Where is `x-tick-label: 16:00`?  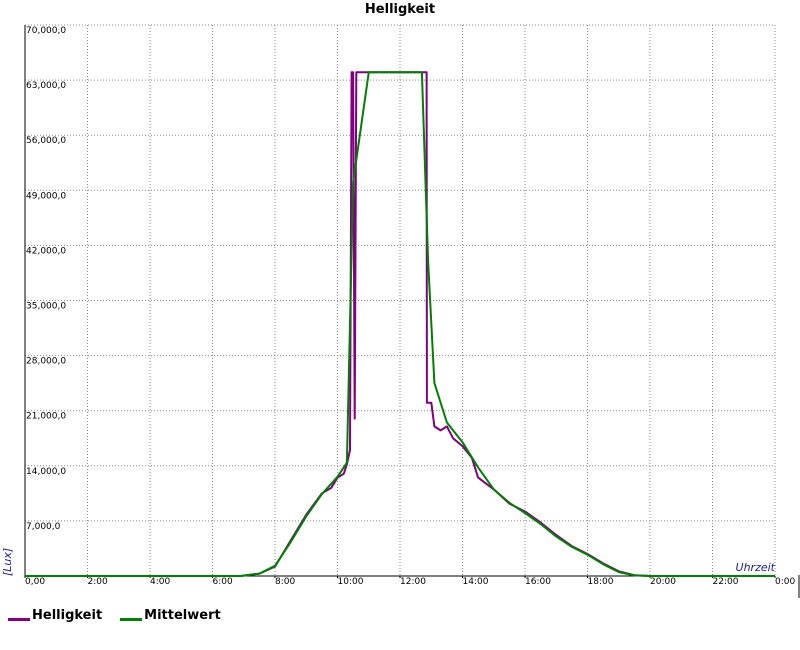 x-tick-label: 16:00 is located at coordinates (538, 582).